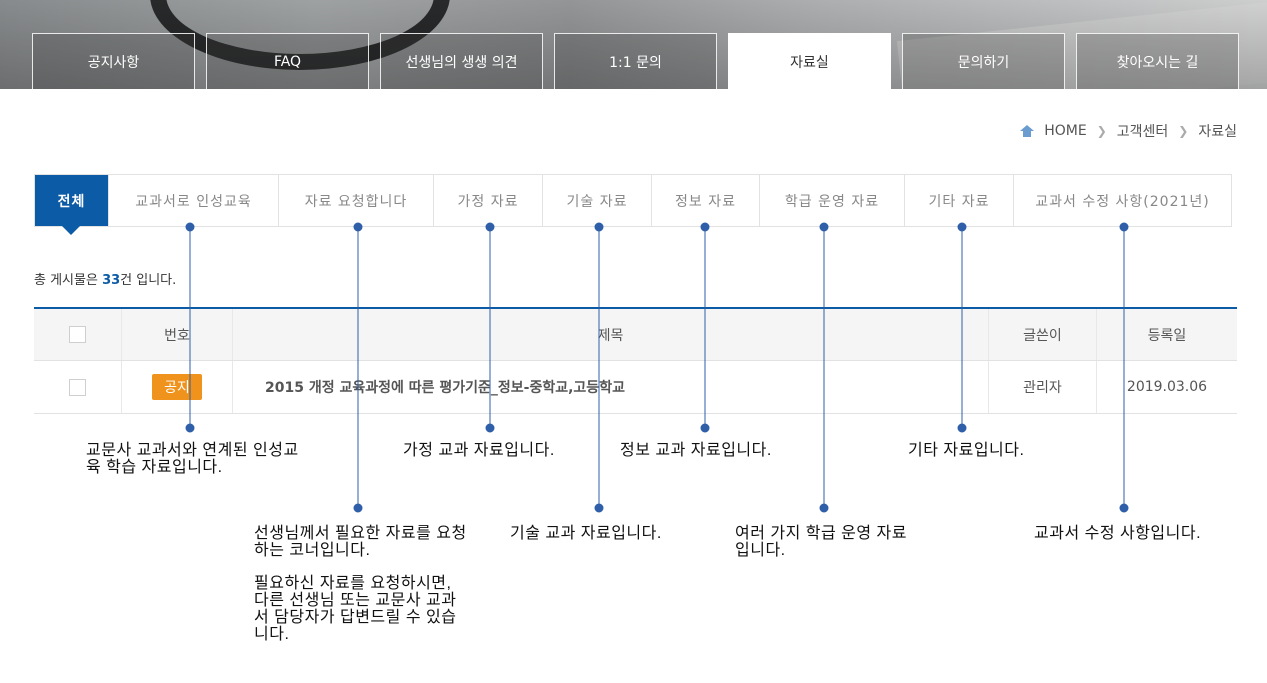 This screenshot has width=1267, height=683. I want to click on header-title: 제목, so click(610, 334).